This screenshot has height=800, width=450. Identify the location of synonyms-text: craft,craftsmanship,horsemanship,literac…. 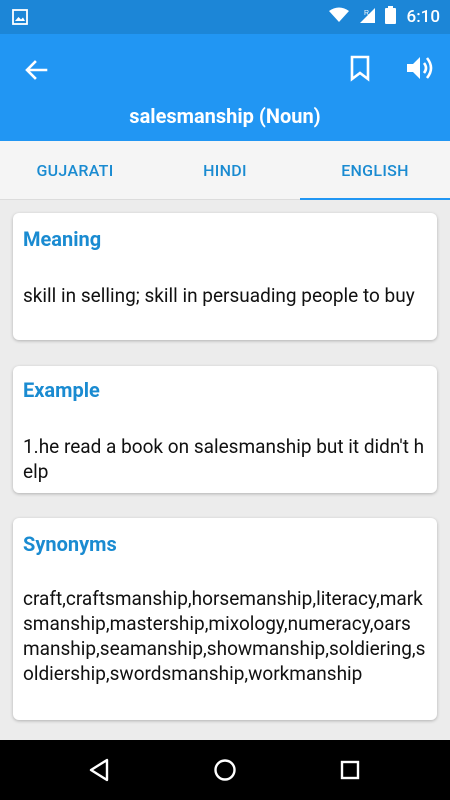
(224, 636).